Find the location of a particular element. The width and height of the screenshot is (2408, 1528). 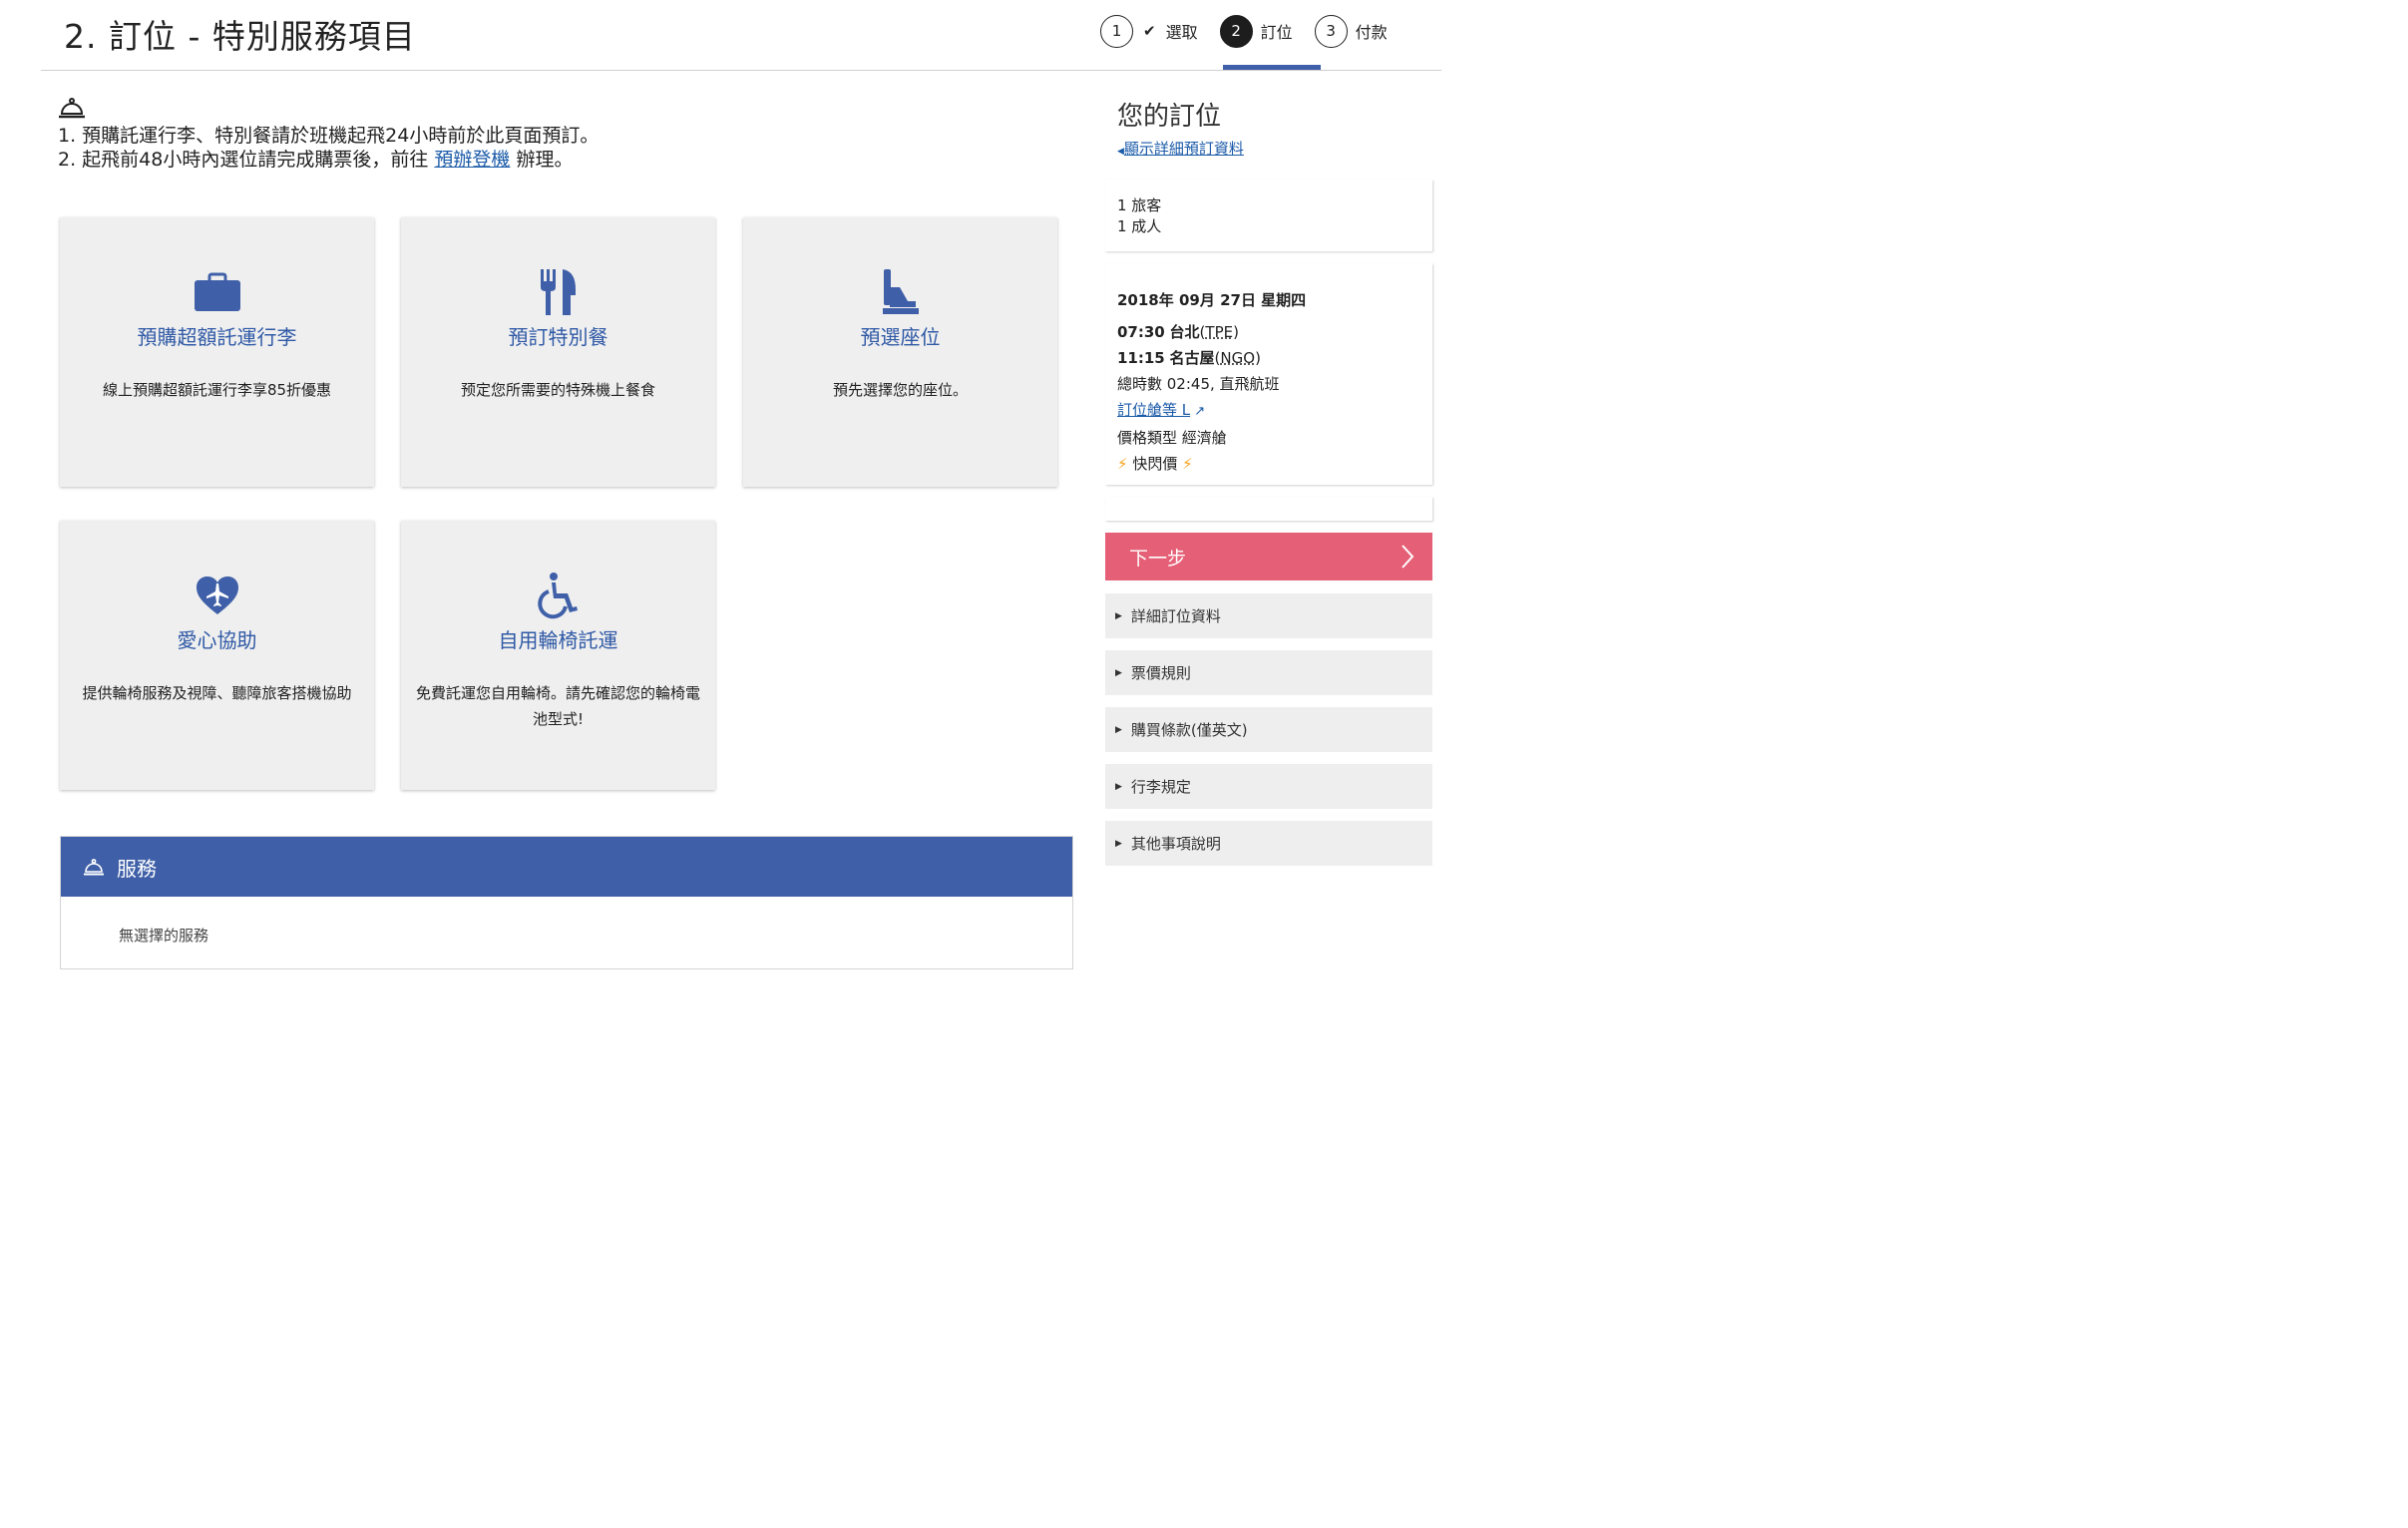

arrival-code: NGO is located at coordinates (1238, 358).